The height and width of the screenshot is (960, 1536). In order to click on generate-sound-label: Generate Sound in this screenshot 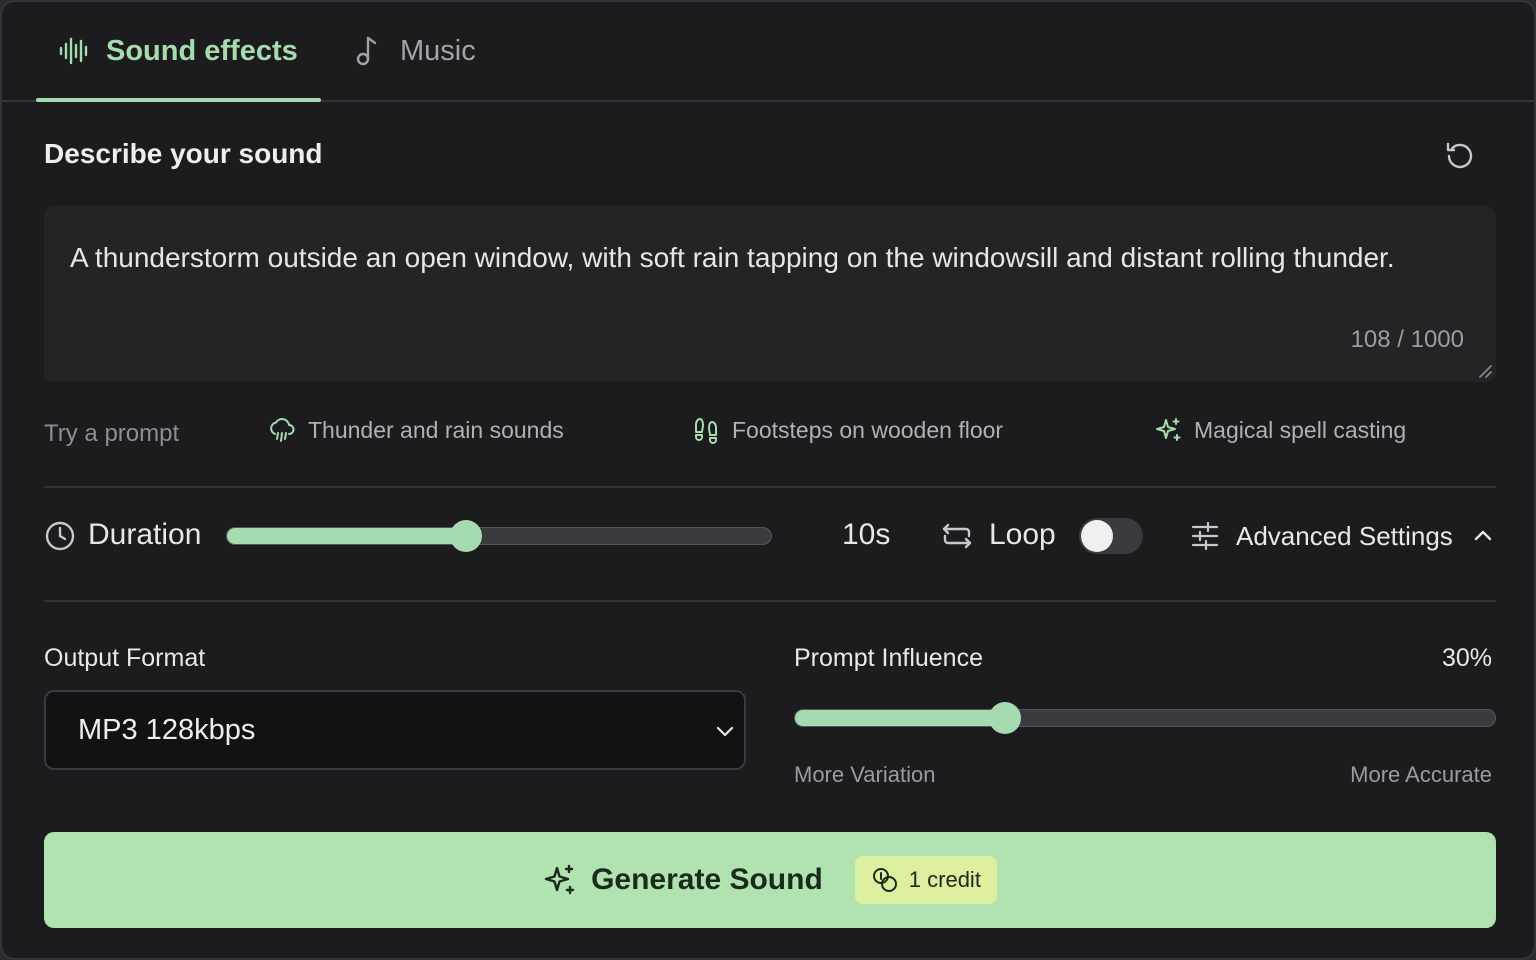, I will do `click(707, 879)`.